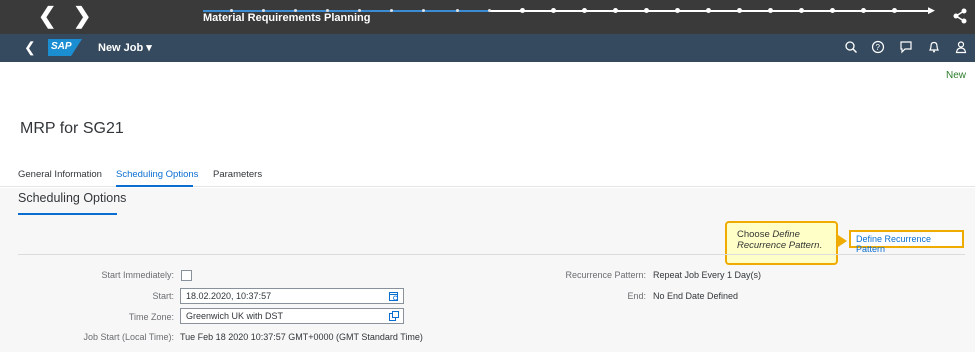 This screenshot has width=975, height=352. I want to click on feedback-icon, so click(906, 47).